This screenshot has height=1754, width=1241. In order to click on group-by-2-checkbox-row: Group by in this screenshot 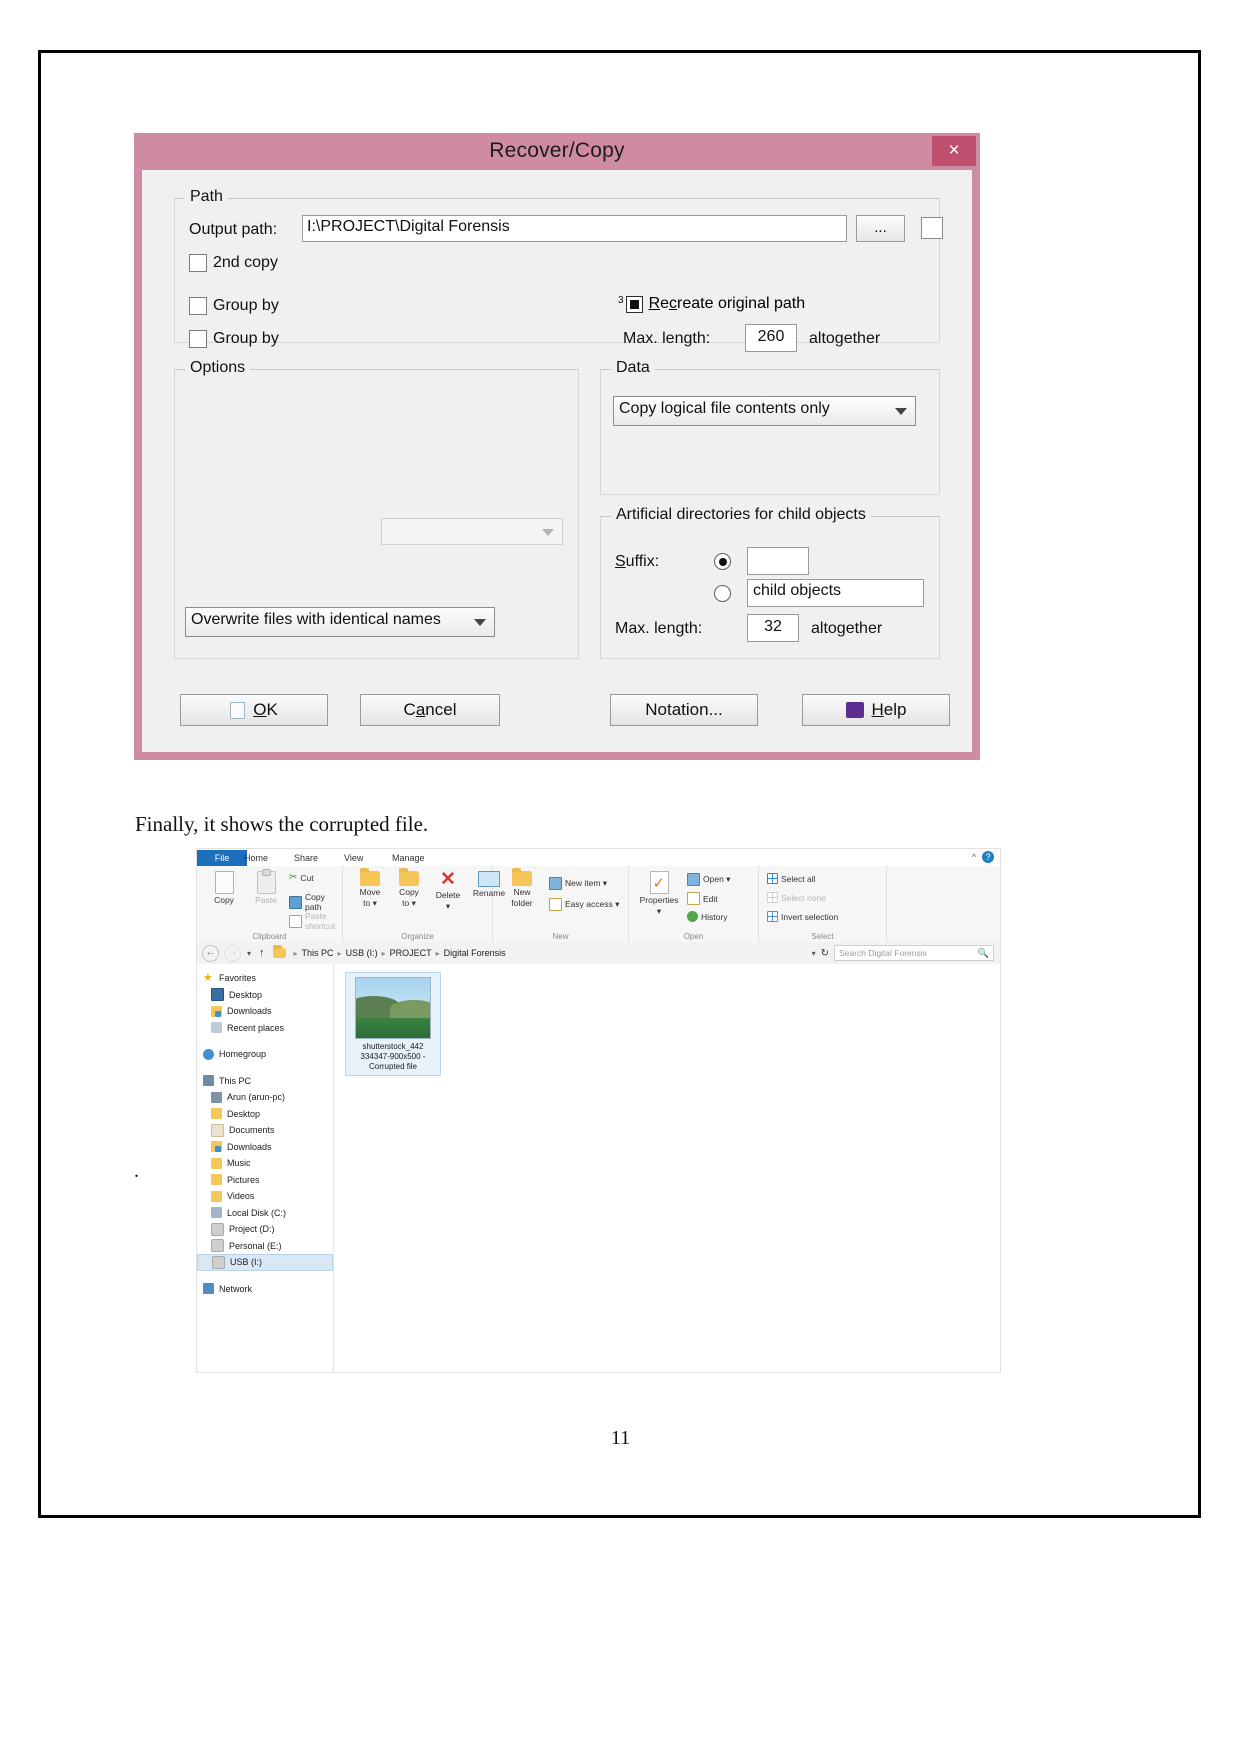, I will do `click(234, 339)`.